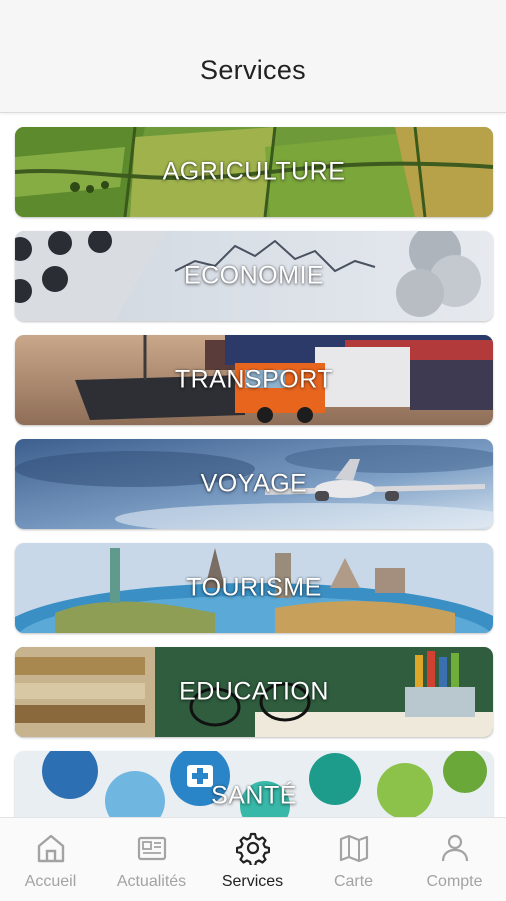 The height and width of the screenshot is (901, 506). What do you see at coordinates (252, 881) in the screenshot?
I see `tab-label: Services` at bounding box center [252, 881].